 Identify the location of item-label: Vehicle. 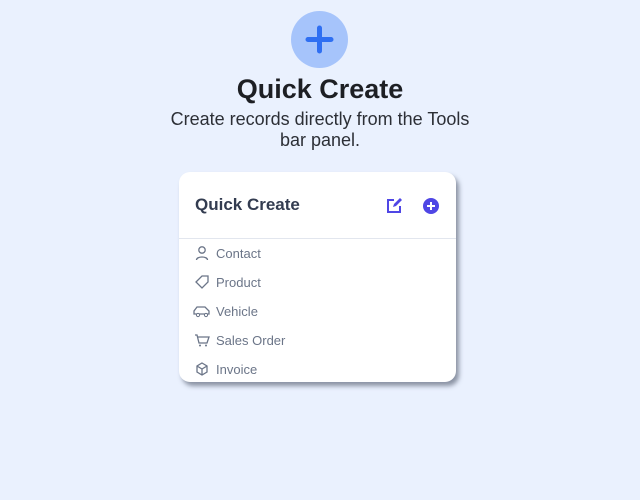
(237, 311).